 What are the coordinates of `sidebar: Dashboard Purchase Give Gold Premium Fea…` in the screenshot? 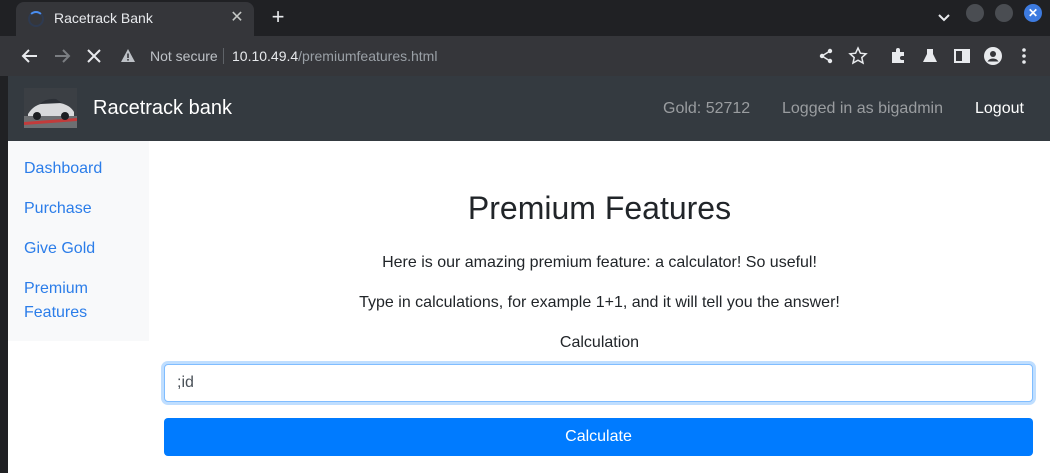 It's located at (78, 241).